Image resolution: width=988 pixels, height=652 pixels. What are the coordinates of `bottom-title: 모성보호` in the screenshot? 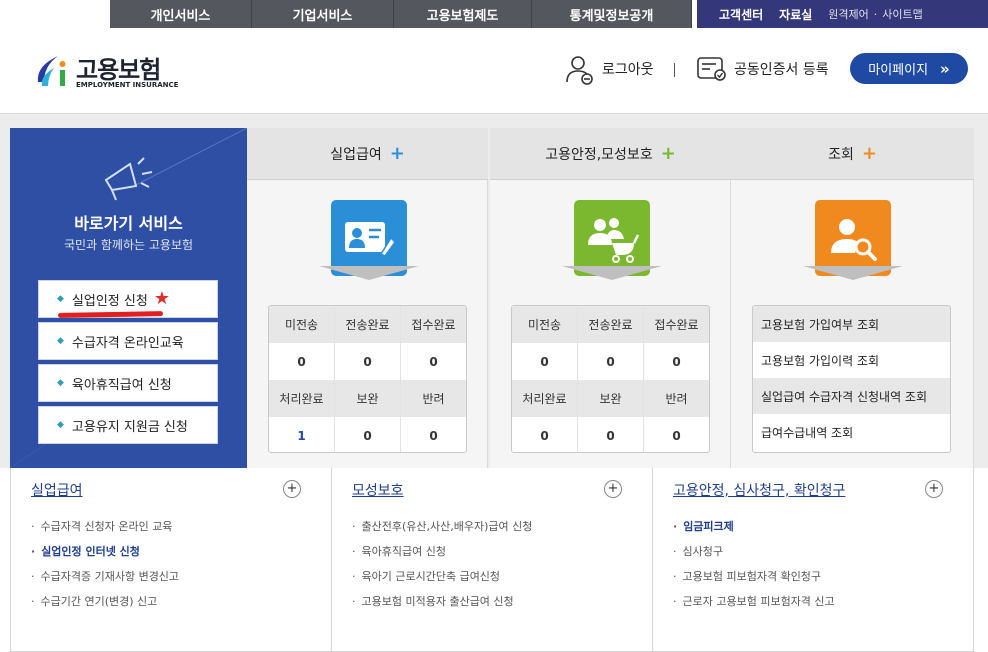 It's located at (378, 490).